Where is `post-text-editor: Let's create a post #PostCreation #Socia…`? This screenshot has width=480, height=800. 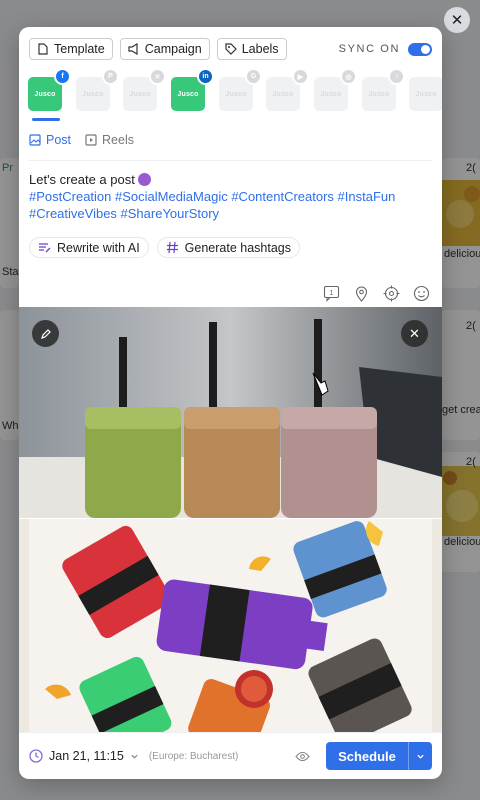 post-text-editor: Let's create a post #PostCreation #Socia… is located at coordinates (229, 196).